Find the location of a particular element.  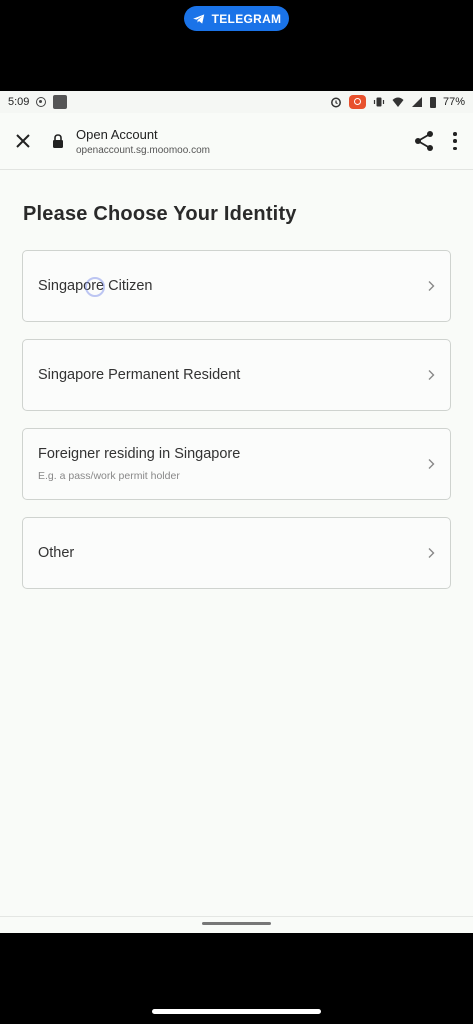

option-singapore-citizen: Singapore Citizen is located at coordinates (236, 286).